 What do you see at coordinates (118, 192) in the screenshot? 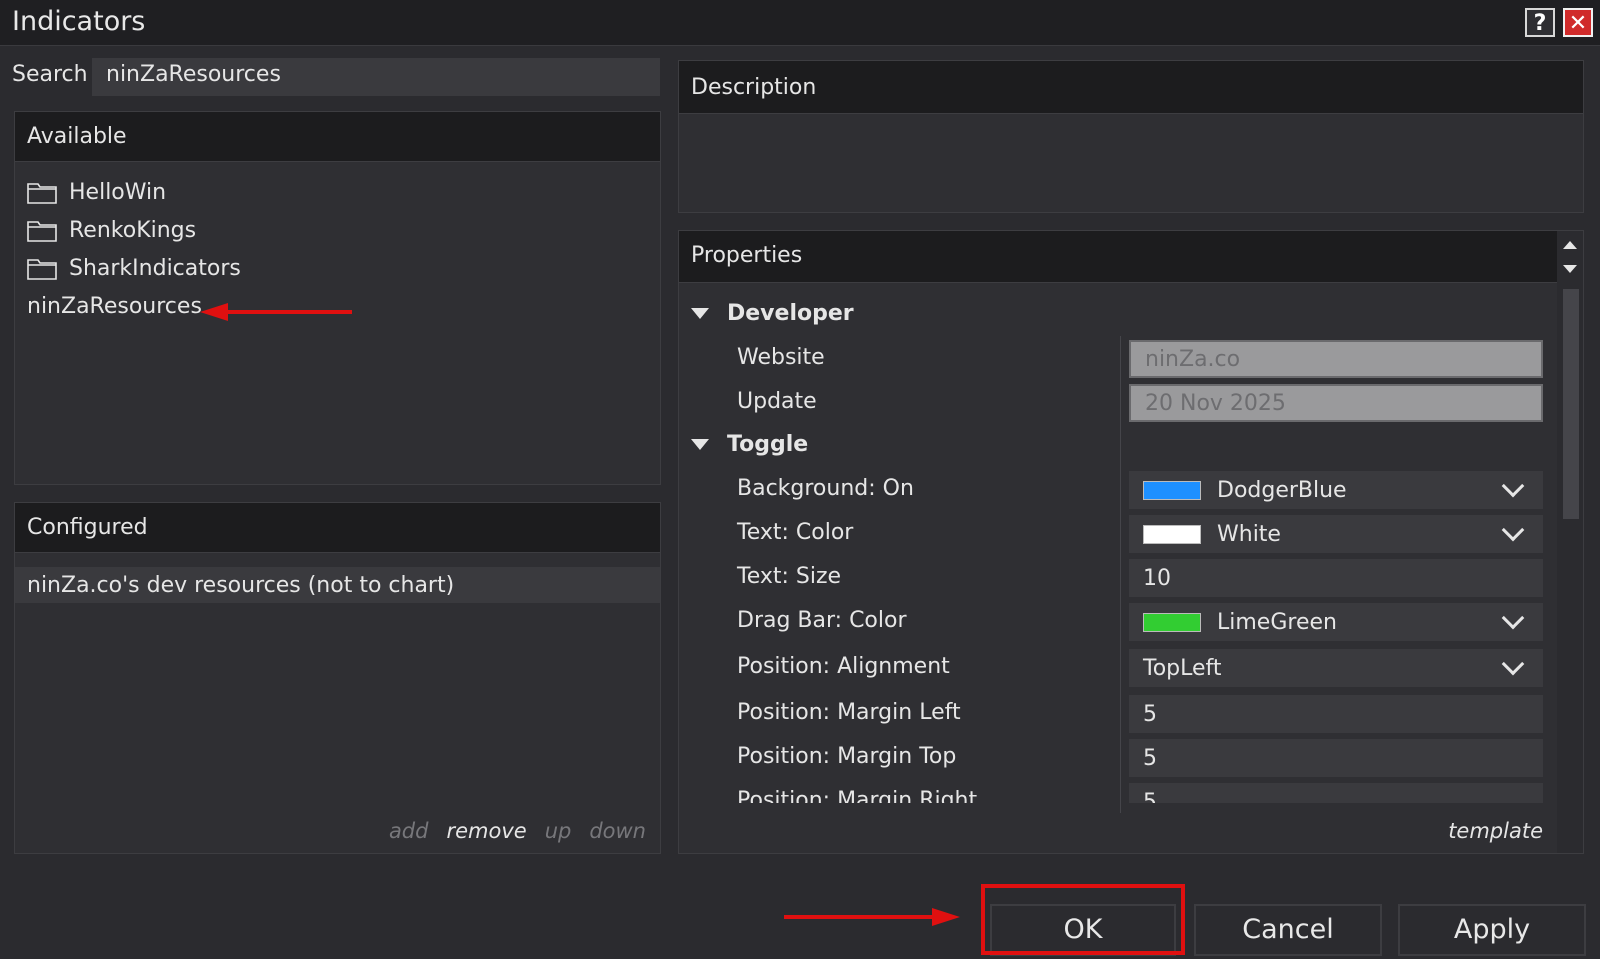
I see `tree-item-label: HelloWin` at bounding box center [118, 192].